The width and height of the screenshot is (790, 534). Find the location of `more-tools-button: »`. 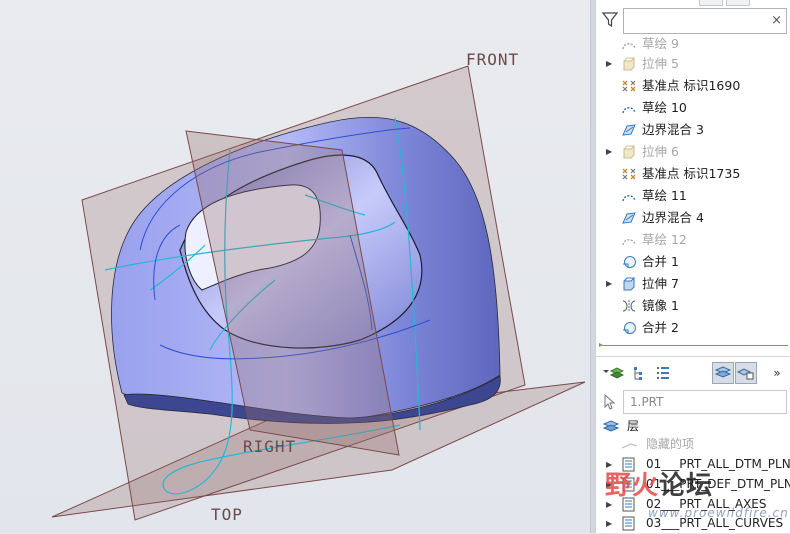

more-tools-button: » is located at coordinates (777, 373).